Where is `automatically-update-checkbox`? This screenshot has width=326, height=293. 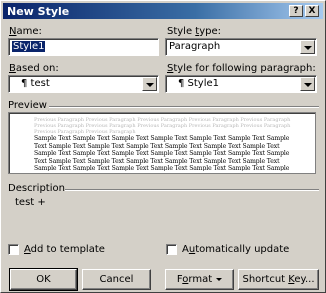 automatically-update-checkbox is located at coordinates (171, 249).